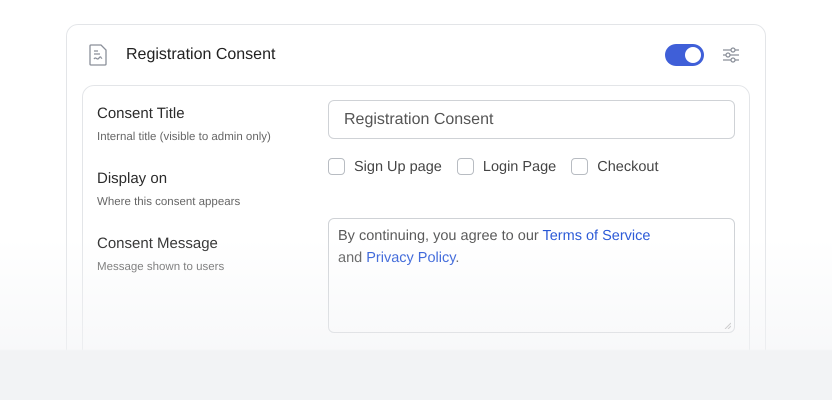 The height and width of the screenshot is (400, 832). Describe the element at coordinates (531, 119) in the screenshot. I see `title-input: Registration Consent` at that location.